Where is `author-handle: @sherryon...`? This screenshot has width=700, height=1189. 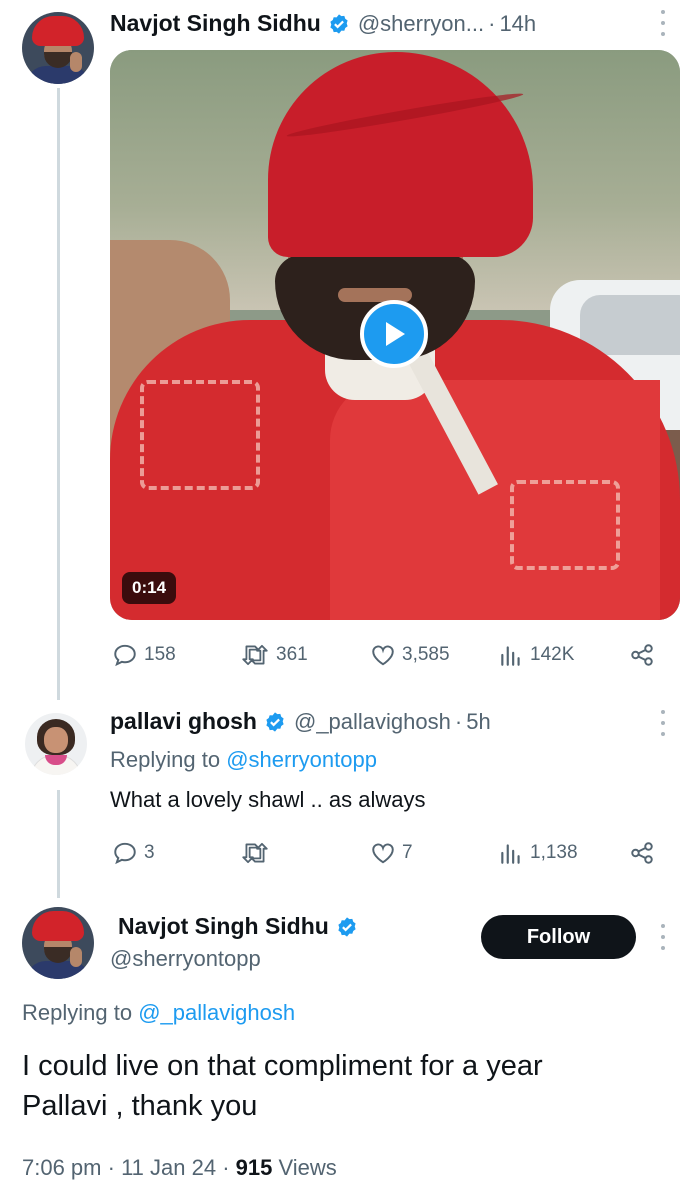 author-handle: @sherryon... is located at coordinates (421, 24).